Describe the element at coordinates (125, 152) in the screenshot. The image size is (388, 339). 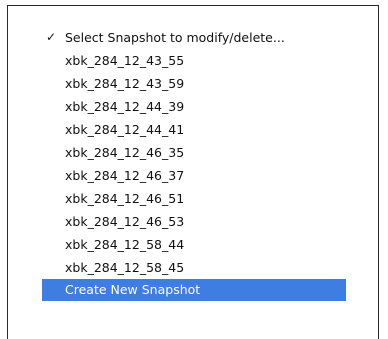
I see `snapshot-item-label: xbk_284_12_46_35` at that location.